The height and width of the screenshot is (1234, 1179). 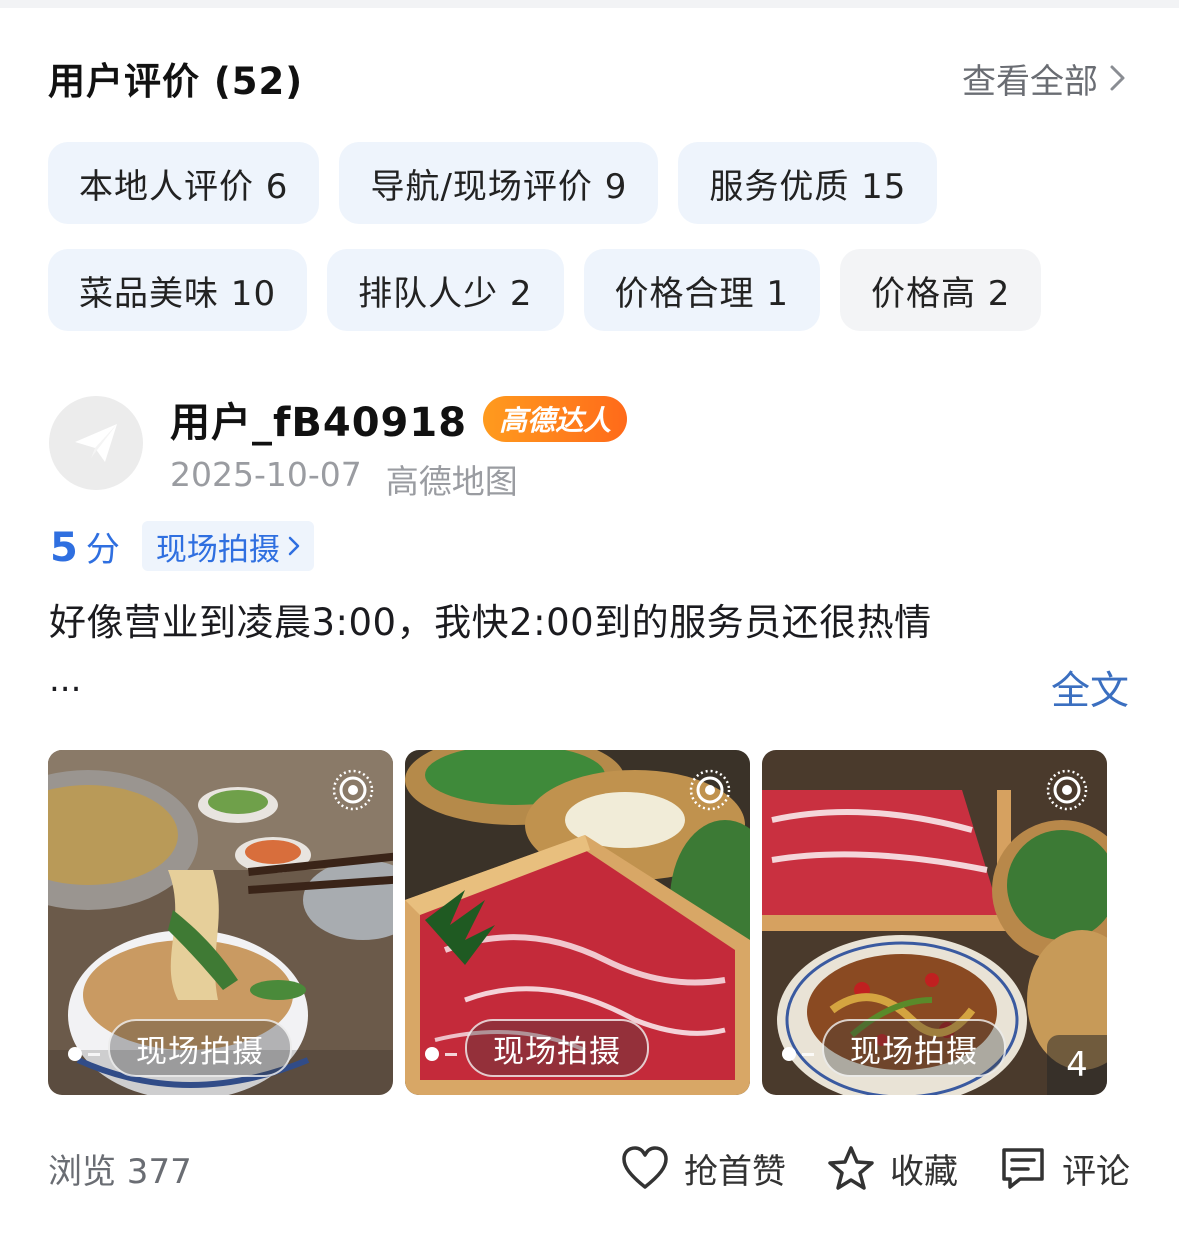 I want to click on reviews-title: 用户评价 (52), so click(x=176, y=81).